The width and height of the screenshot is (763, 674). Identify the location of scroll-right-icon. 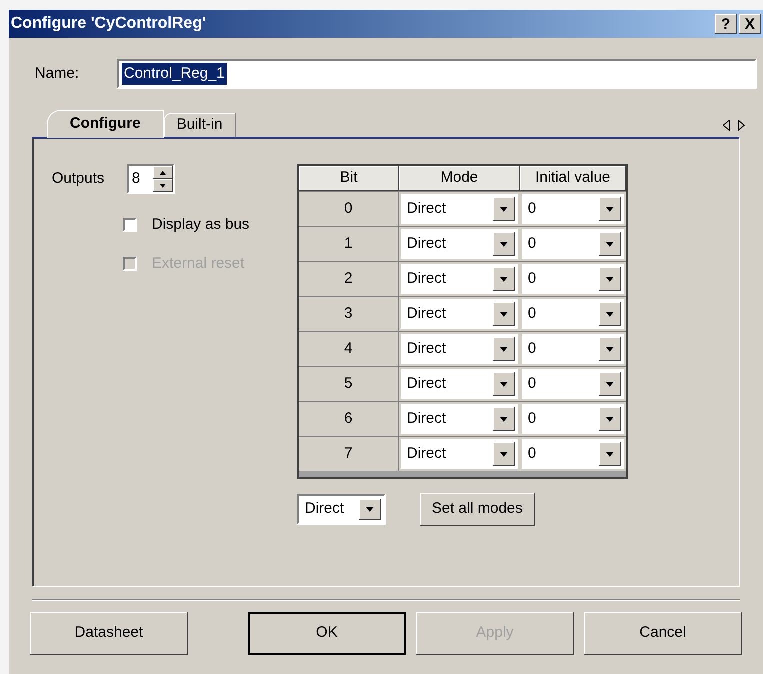
(741, 125).